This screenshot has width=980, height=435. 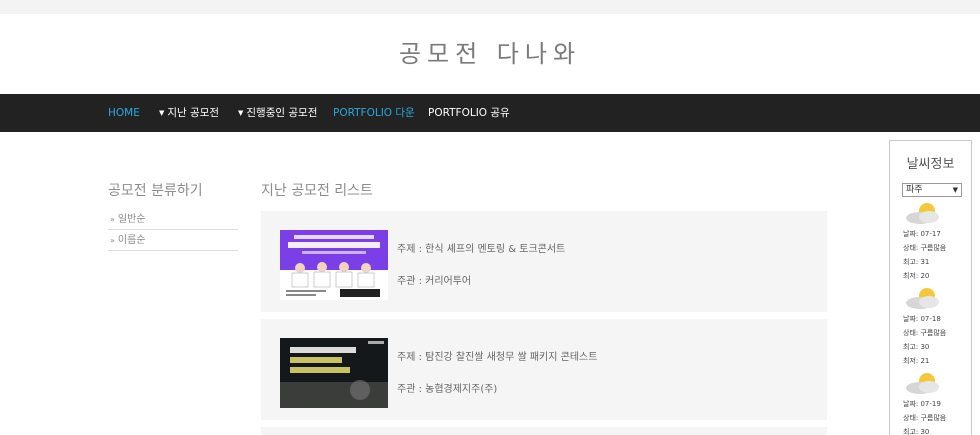 What do you see at coordinates (497, 357) in the screenshot?
I see `contest-topic: 주제 : 탐진강 찰진쌀 새청무 쌀 패키지 콘테스트` at bounding box center [497, 357].